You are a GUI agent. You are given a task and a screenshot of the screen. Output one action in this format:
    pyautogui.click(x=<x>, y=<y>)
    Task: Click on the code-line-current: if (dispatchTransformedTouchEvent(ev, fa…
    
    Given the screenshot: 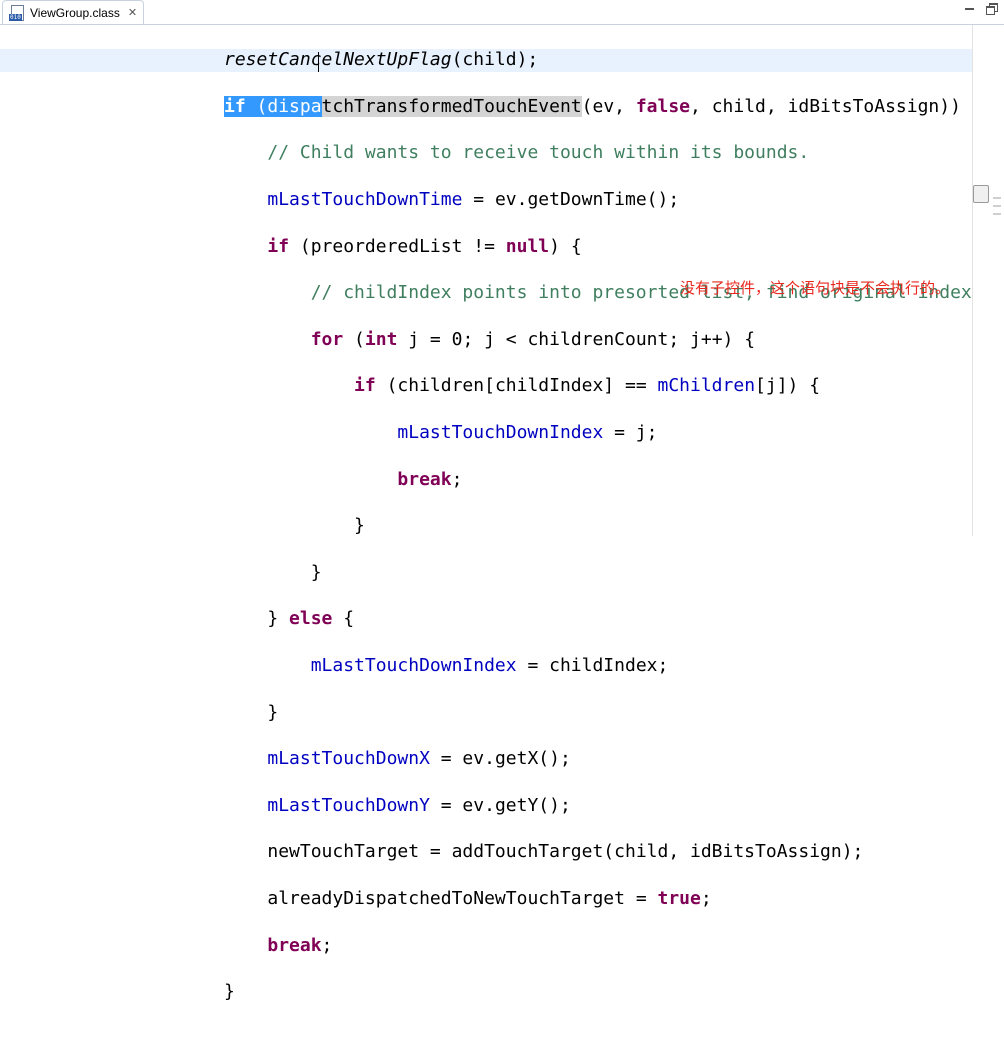 What is the action you would take?
    pyautogui.click(x=603, y=106)
    